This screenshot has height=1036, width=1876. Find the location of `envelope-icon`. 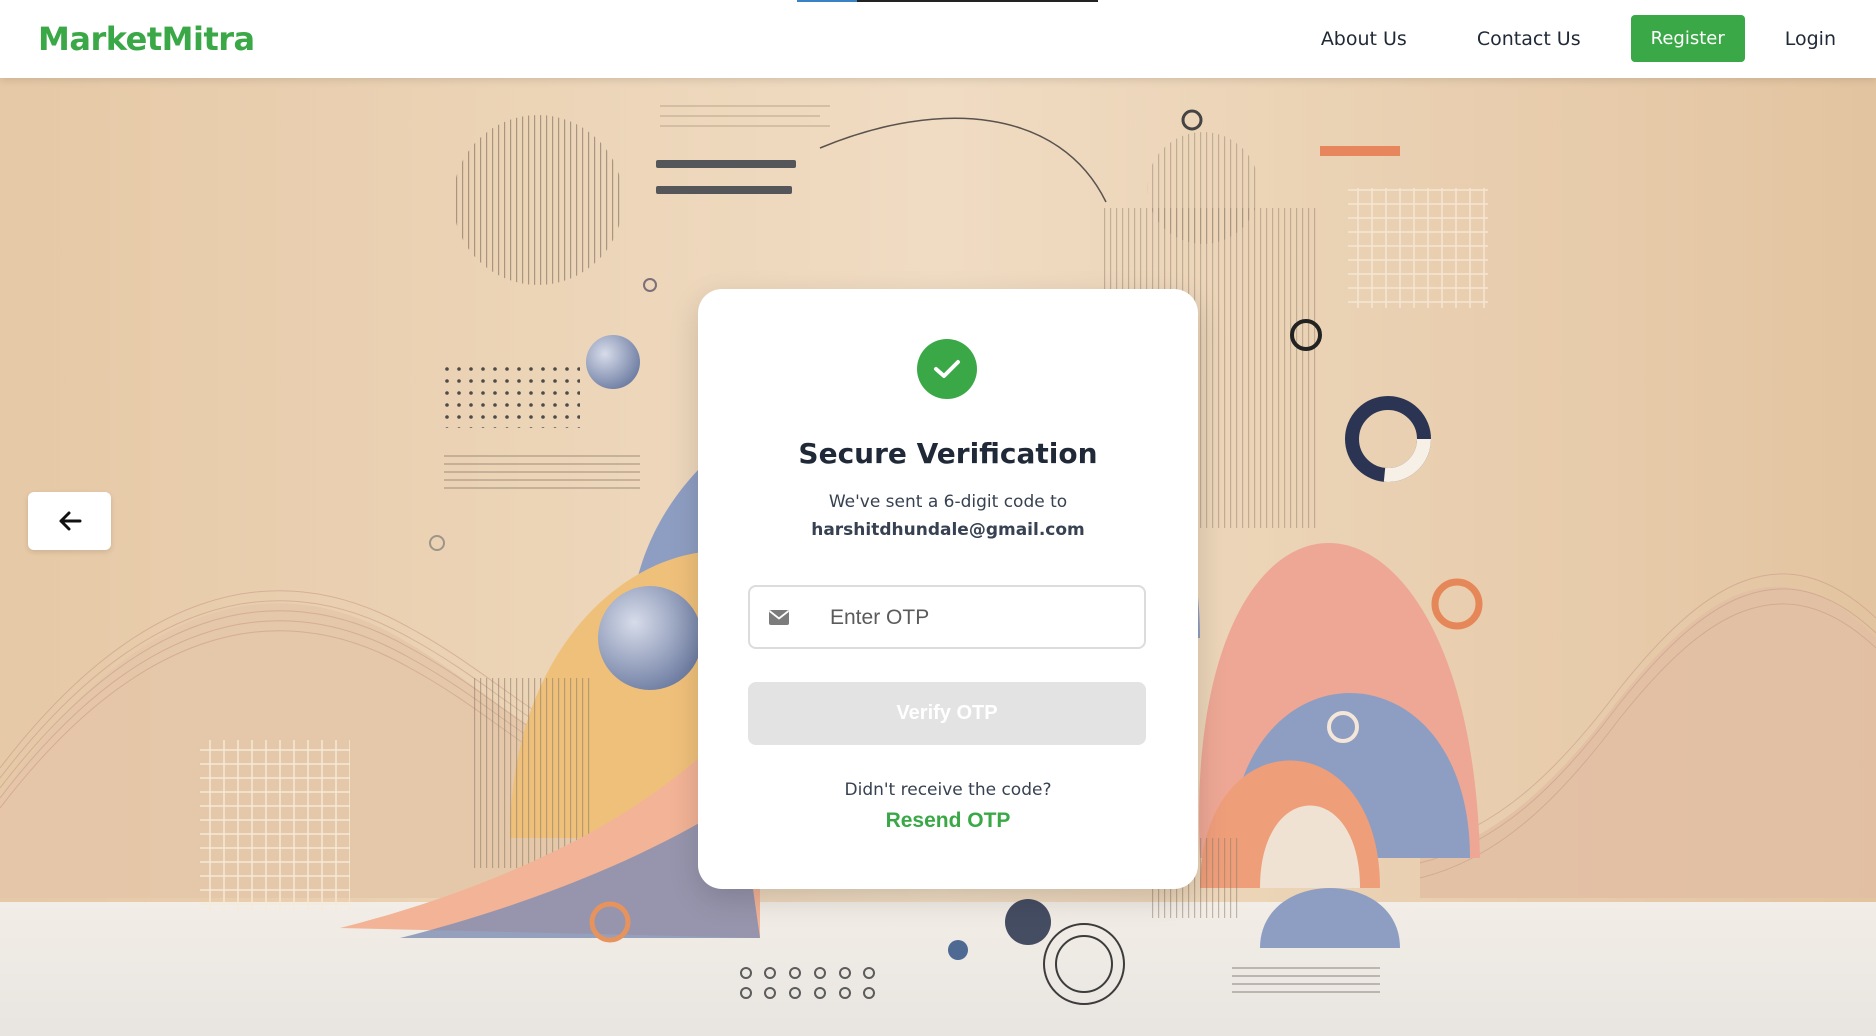

envelope-icon is located at coordinates (779, 620).